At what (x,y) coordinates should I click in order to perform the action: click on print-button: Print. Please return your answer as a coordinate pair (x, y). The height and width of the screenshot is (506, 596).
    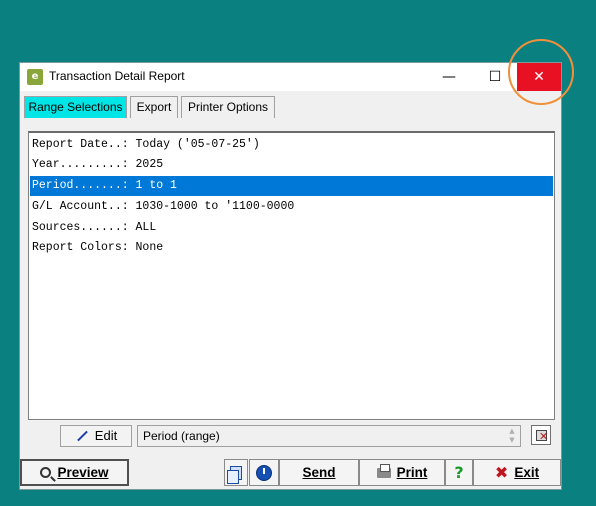
    Looking at the image, I should click on (402, 472).